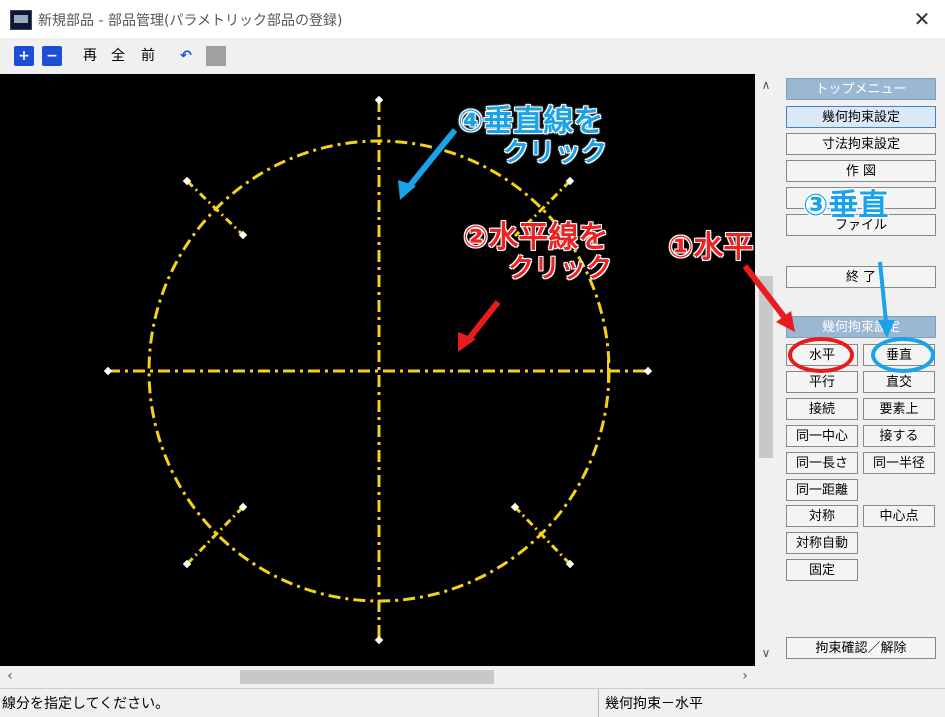 The height and width of the screenshot is (717, 945). Describe the element at coordinates (472, 702) in the screenshot. I see `status-bar: 線分を指定してください。 幾何拘束－水平` at that location.